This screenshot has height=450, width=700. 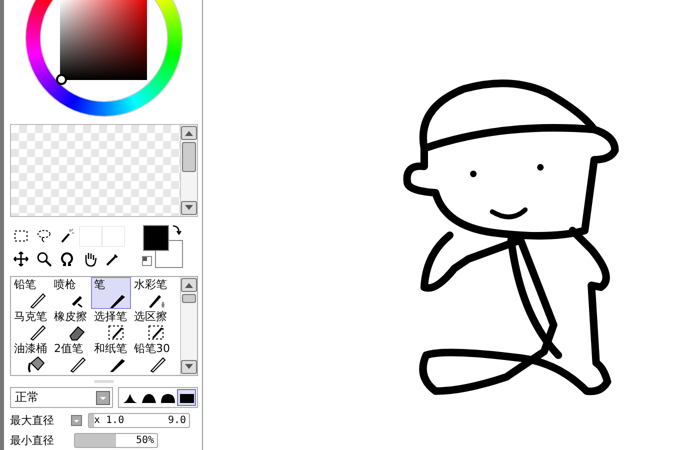 What do you see at coordinates (111, 357) in the screenshot?
I see `brush-tool: 和纸笔` at bounding box center [111, 357].